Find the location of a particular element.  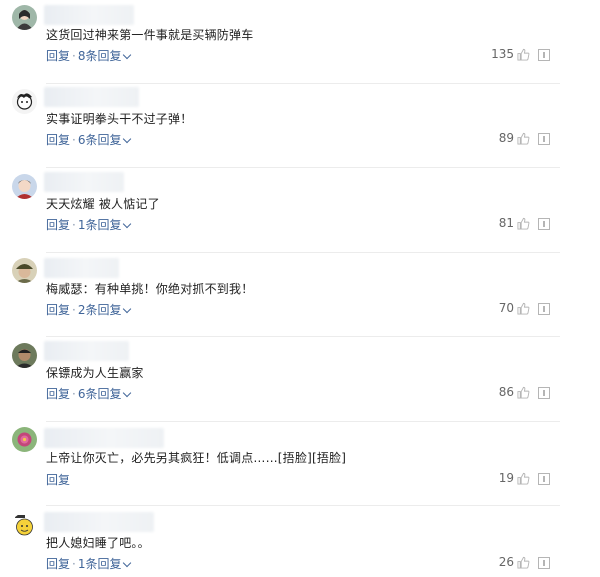

comment-text: 保镖成为人生赢家 is located at coordinates (95, 373).